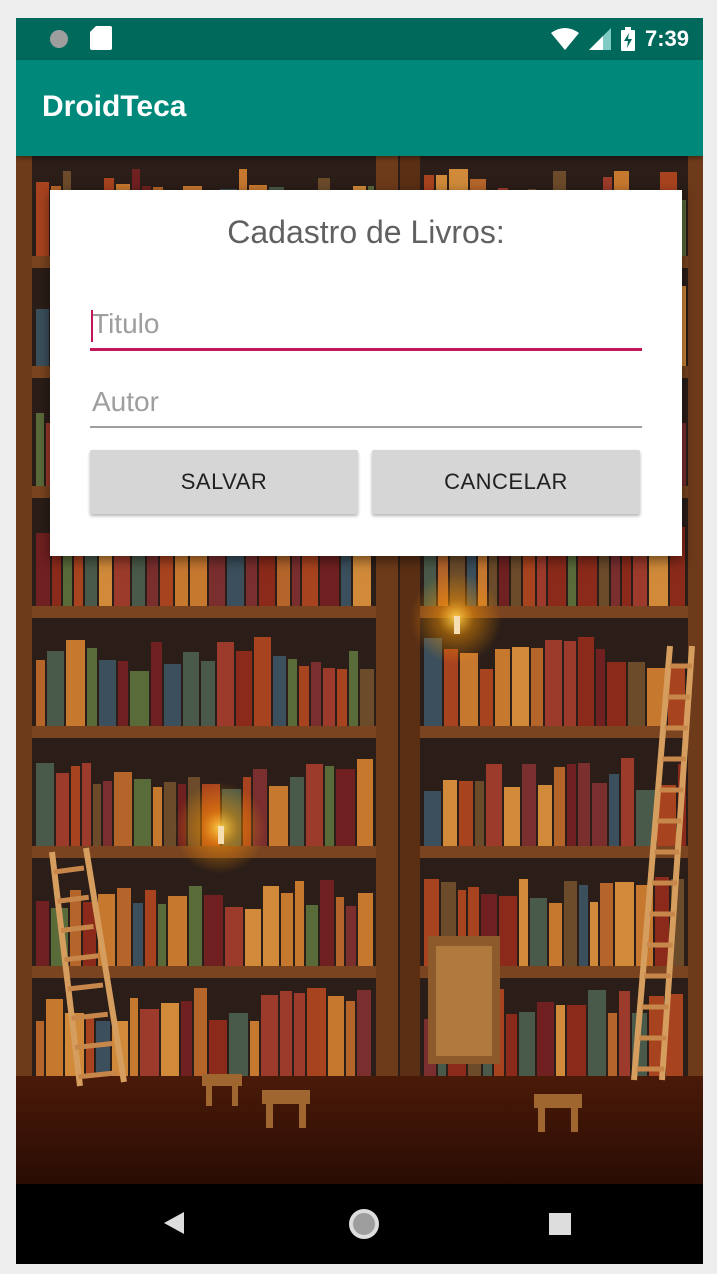  What do you see at coordinates (101, 38) in the screenshot?
I see `sd-card-icon` at bounding box center [101, 38].